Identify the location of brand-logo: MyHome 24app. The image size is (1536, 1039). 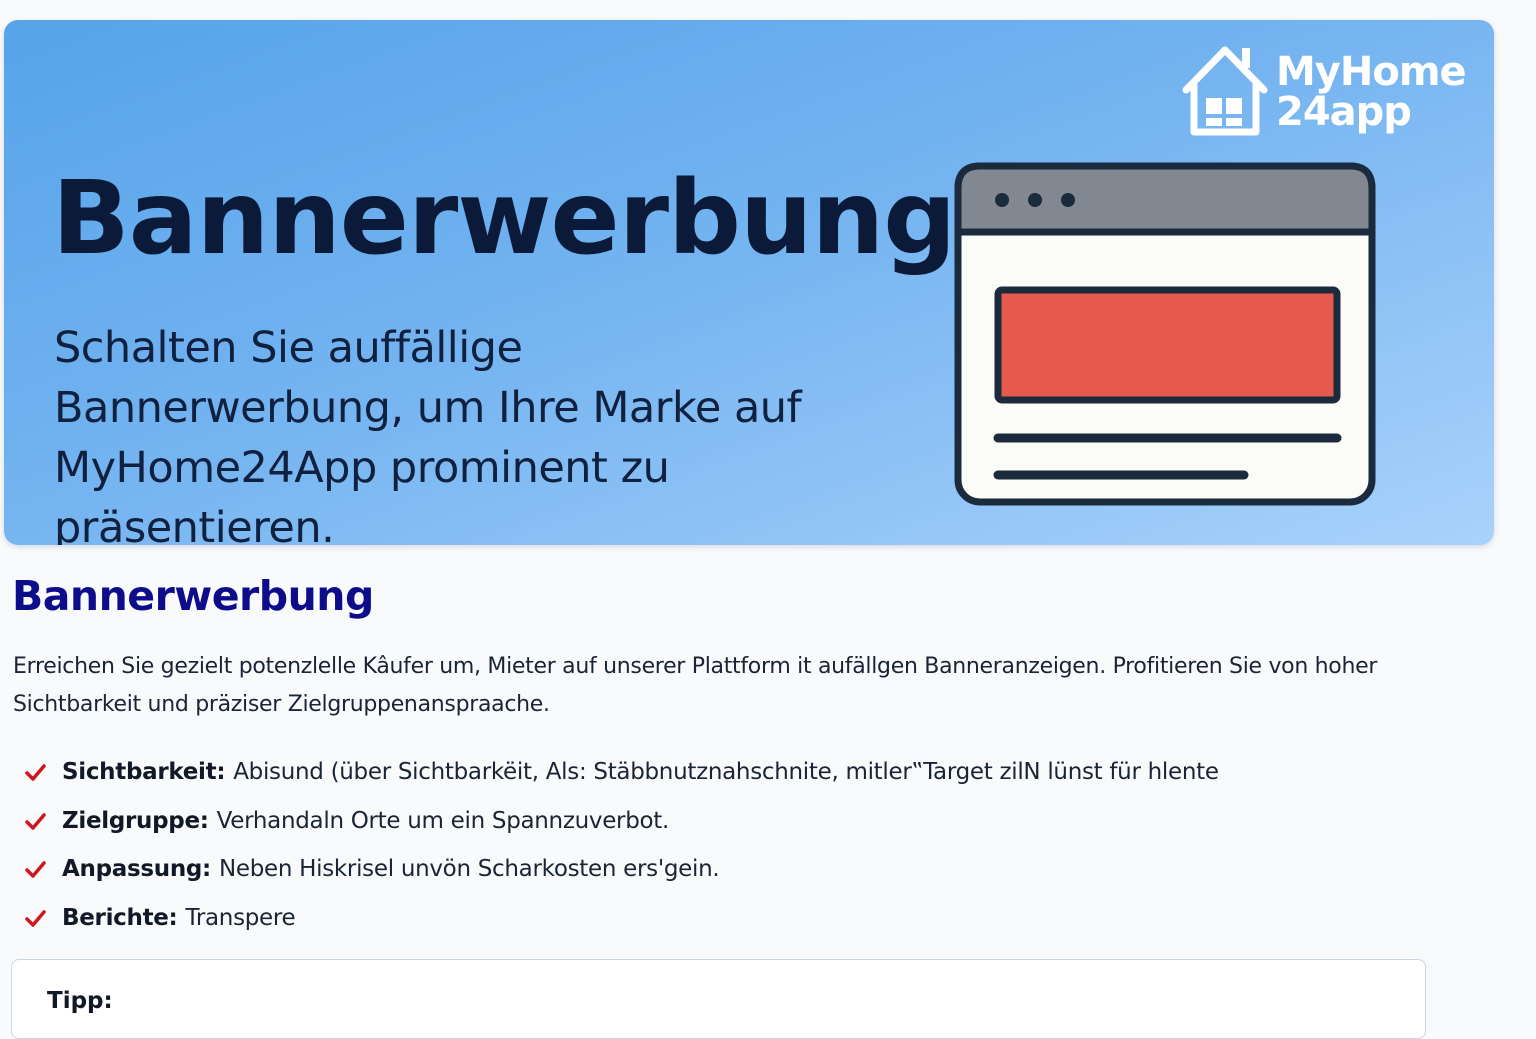
(1330, 90).